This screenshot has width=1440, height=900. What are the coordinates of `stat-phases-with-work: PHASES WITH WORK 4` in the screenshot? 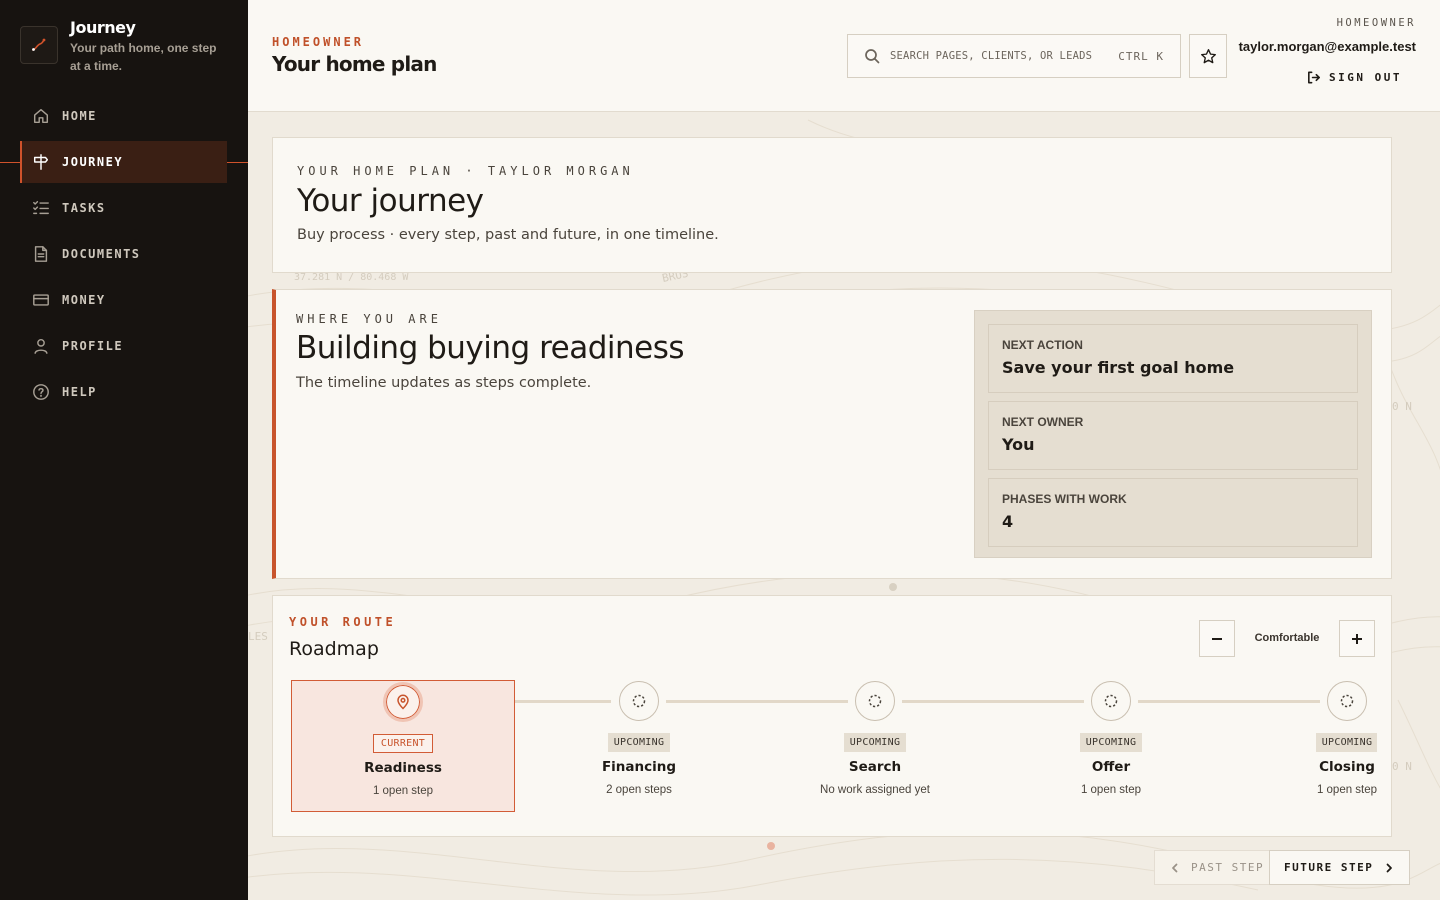 It's located at (1173, 512).